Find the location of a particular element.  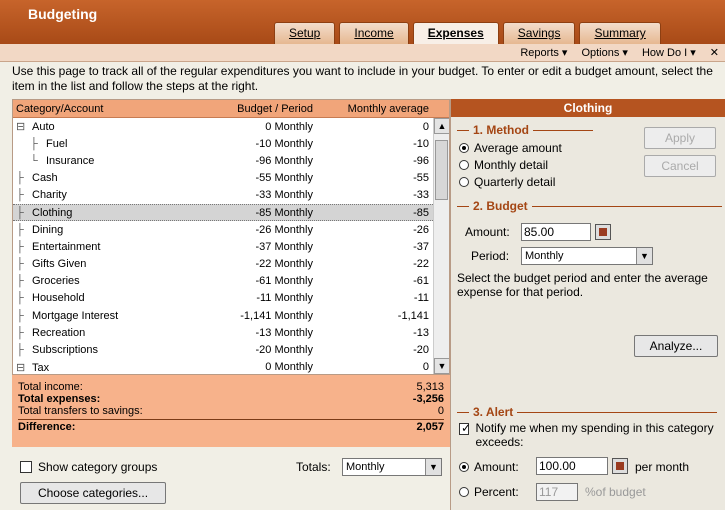

category-name: Mortgage Interest is located at coordinates (75, 315).